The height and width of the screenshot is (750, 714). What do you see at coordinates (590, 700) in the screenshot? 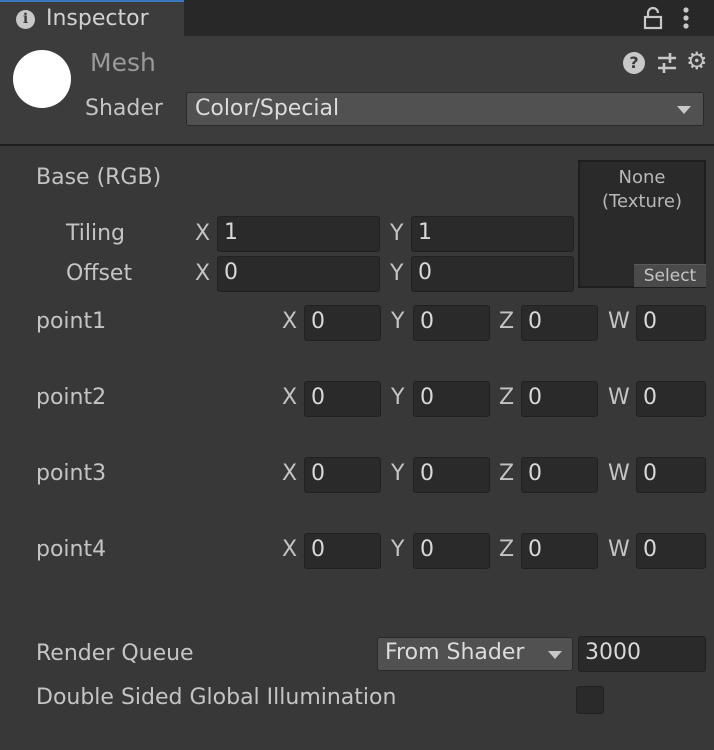
I see `double-sided-gi-checkbox` at bounding box center [590, 700].